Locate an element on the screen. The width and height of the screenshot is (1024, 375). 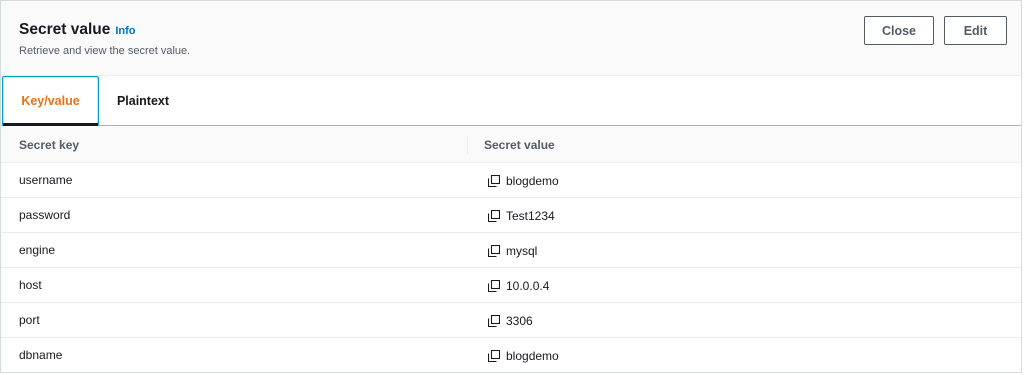
table-header: Secret key Secret value is located at coordinates (511, 145).